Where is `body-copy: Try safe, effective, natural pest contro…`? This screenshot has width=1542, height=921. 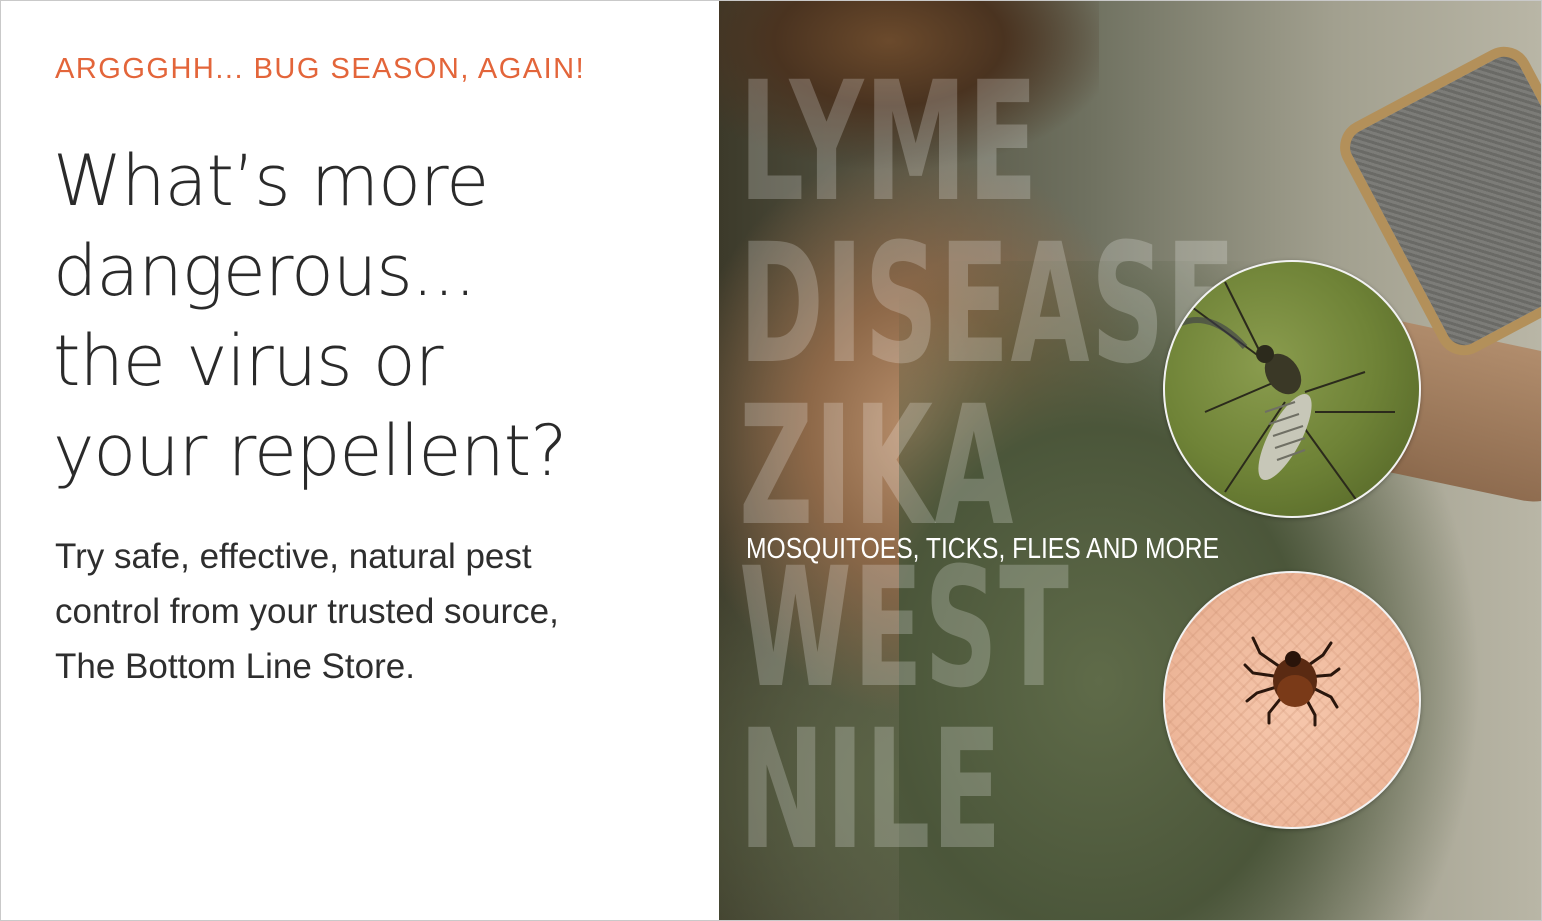 body-copy: Try safe, effective, natural pest contro… is located at coordinates (375, 611).